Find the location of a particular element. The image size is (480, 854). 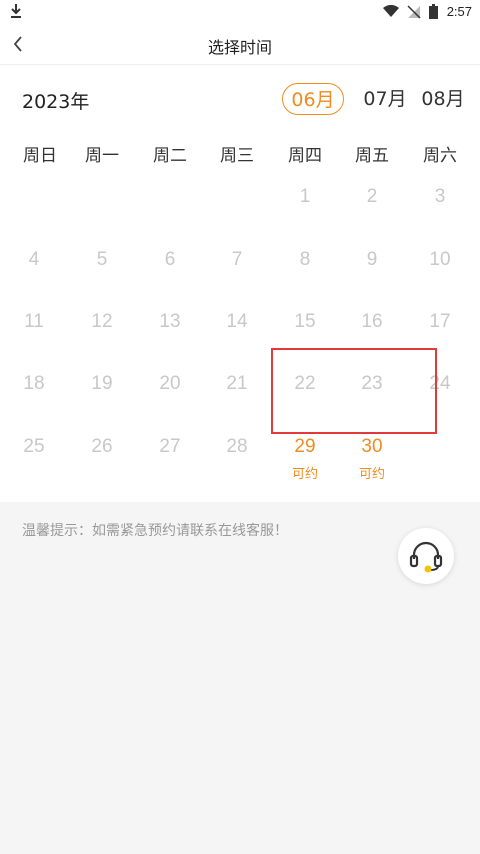

day-18: 18 is located at coordinates (34, 383).